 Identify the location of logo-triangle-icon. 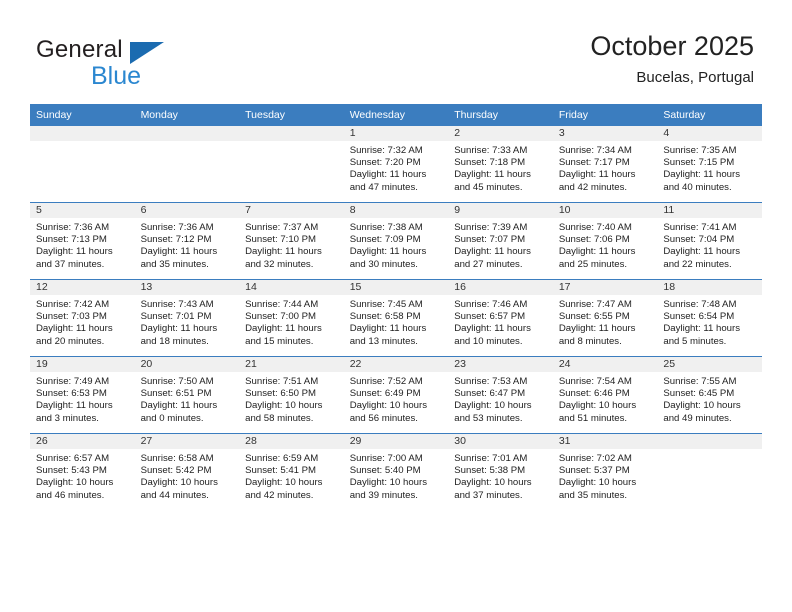
(147, 53).